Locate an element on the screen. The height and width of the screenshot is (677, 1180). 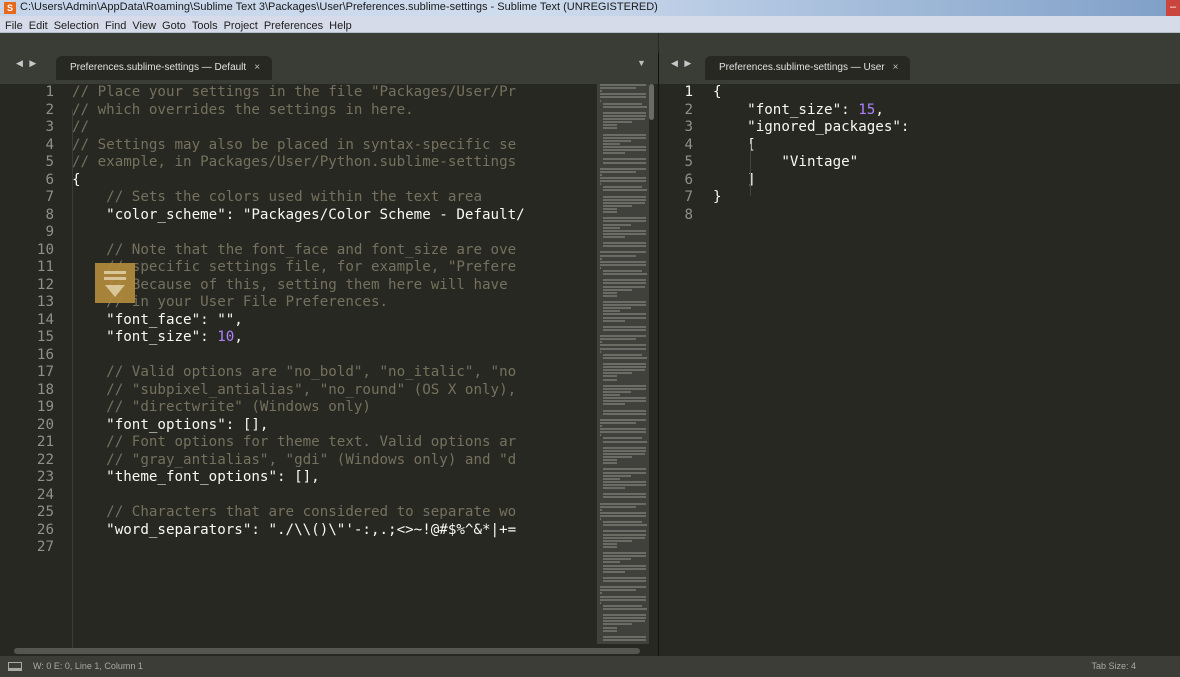
menu-project: Project is located at coordinates (241, 25).